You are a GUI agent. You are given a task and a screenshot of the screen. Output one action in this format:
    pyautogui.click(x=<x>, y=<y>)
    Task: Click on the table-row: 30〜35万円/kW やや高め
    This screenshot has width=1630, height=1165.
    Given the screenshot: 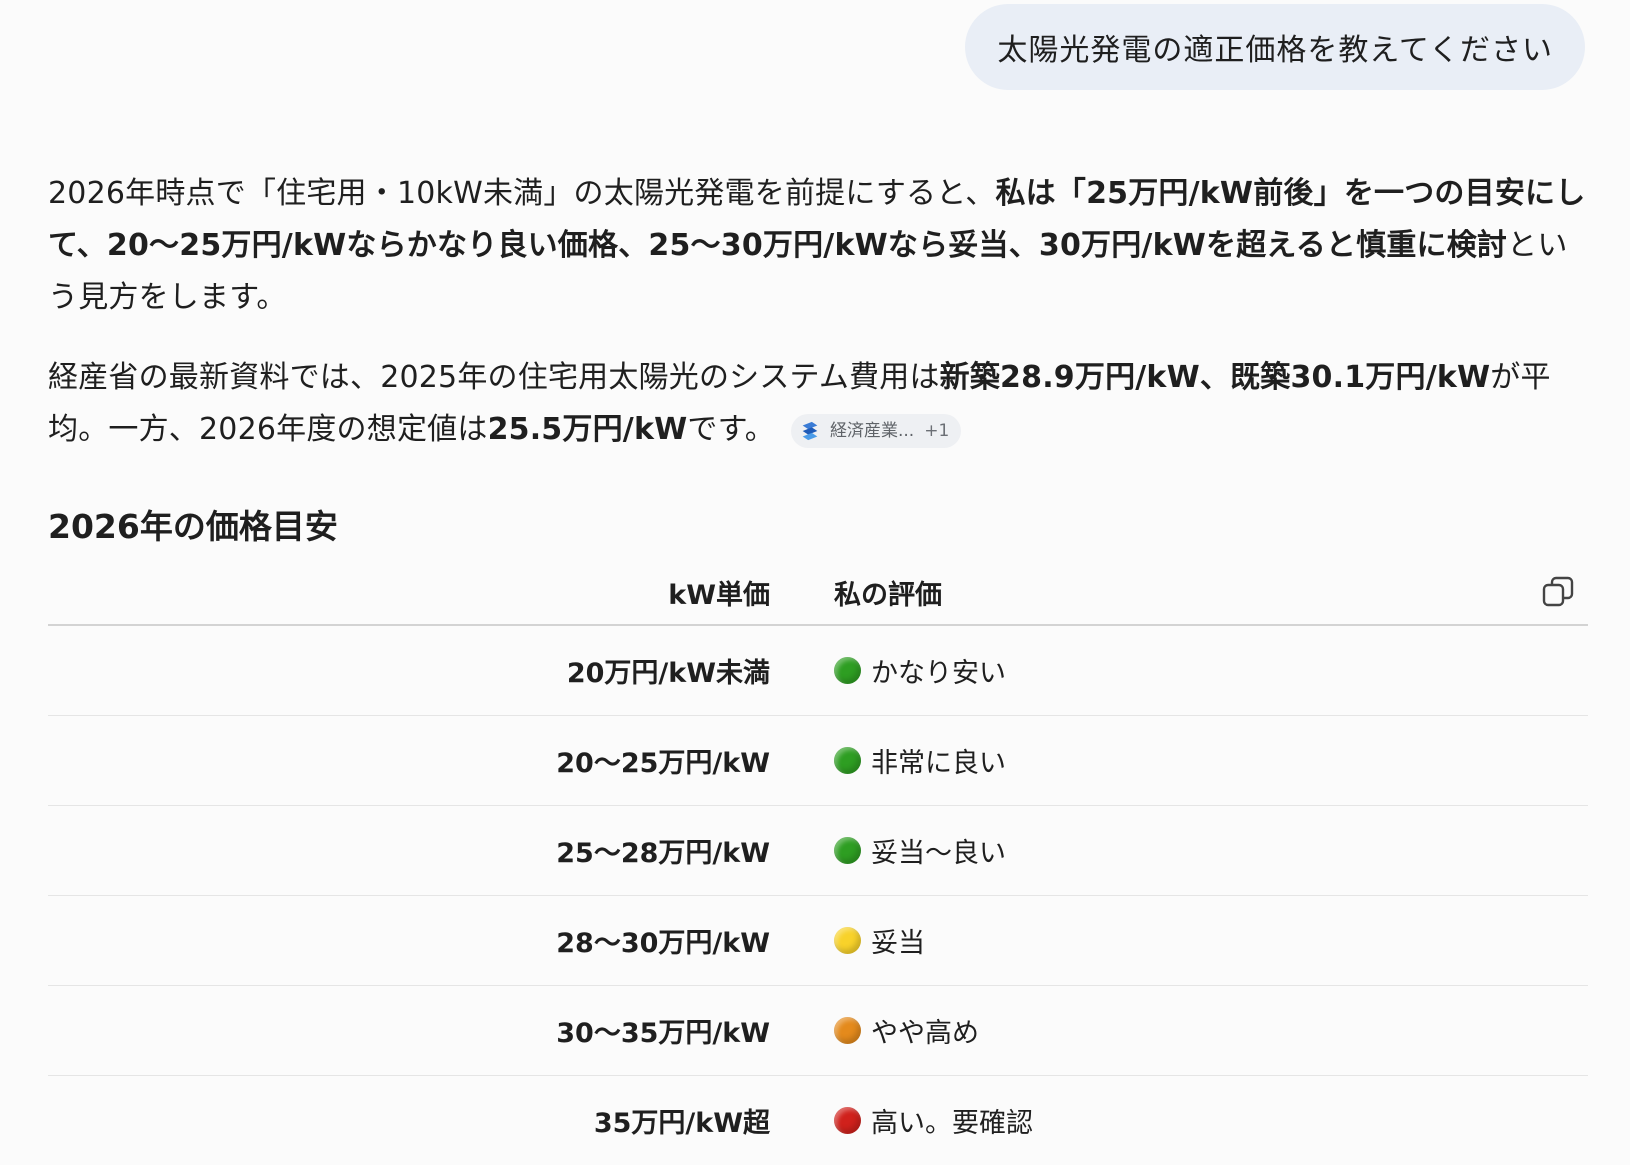 What is the action you would take?
    pyautogui.click(x=818, y=1031)
    